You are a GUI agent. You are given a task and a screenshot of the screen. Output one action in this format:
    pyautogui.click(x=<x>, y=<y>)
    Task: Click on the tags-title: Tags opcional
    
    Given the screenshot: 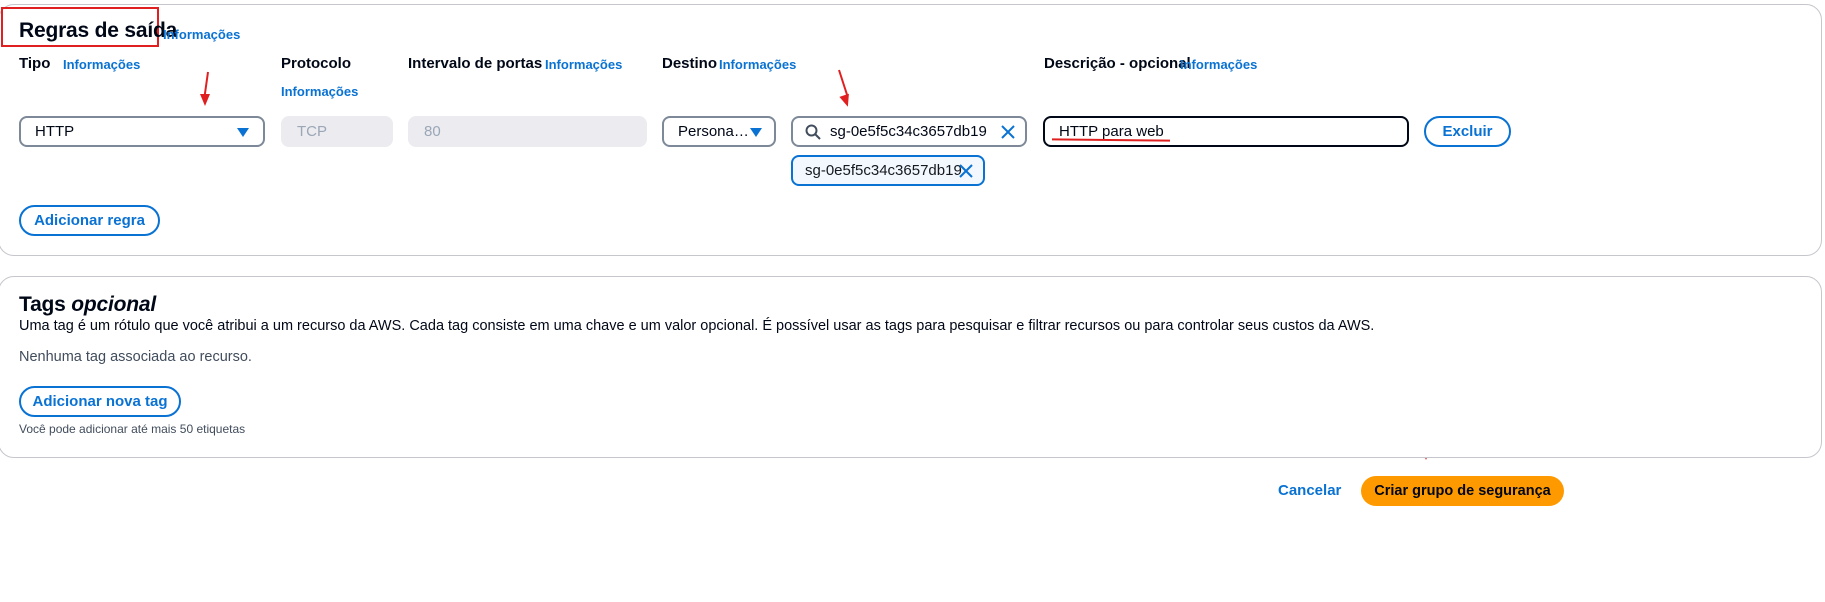 What is the action you would take?
    pyautogui.click(x=87, y=305)
    